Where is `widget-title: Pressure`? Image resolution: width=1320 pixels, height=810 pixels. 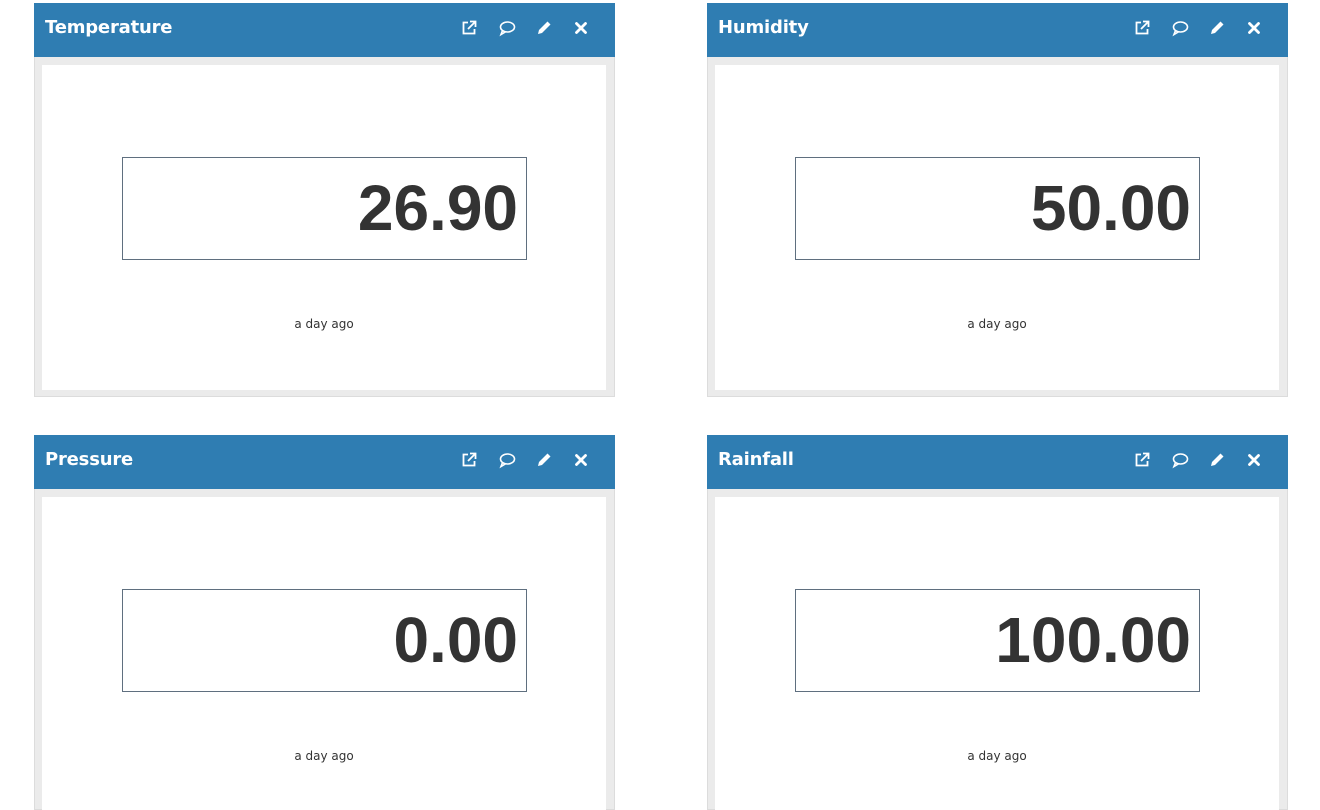 widget-title: Pressure is located at coordinates (89, 459).